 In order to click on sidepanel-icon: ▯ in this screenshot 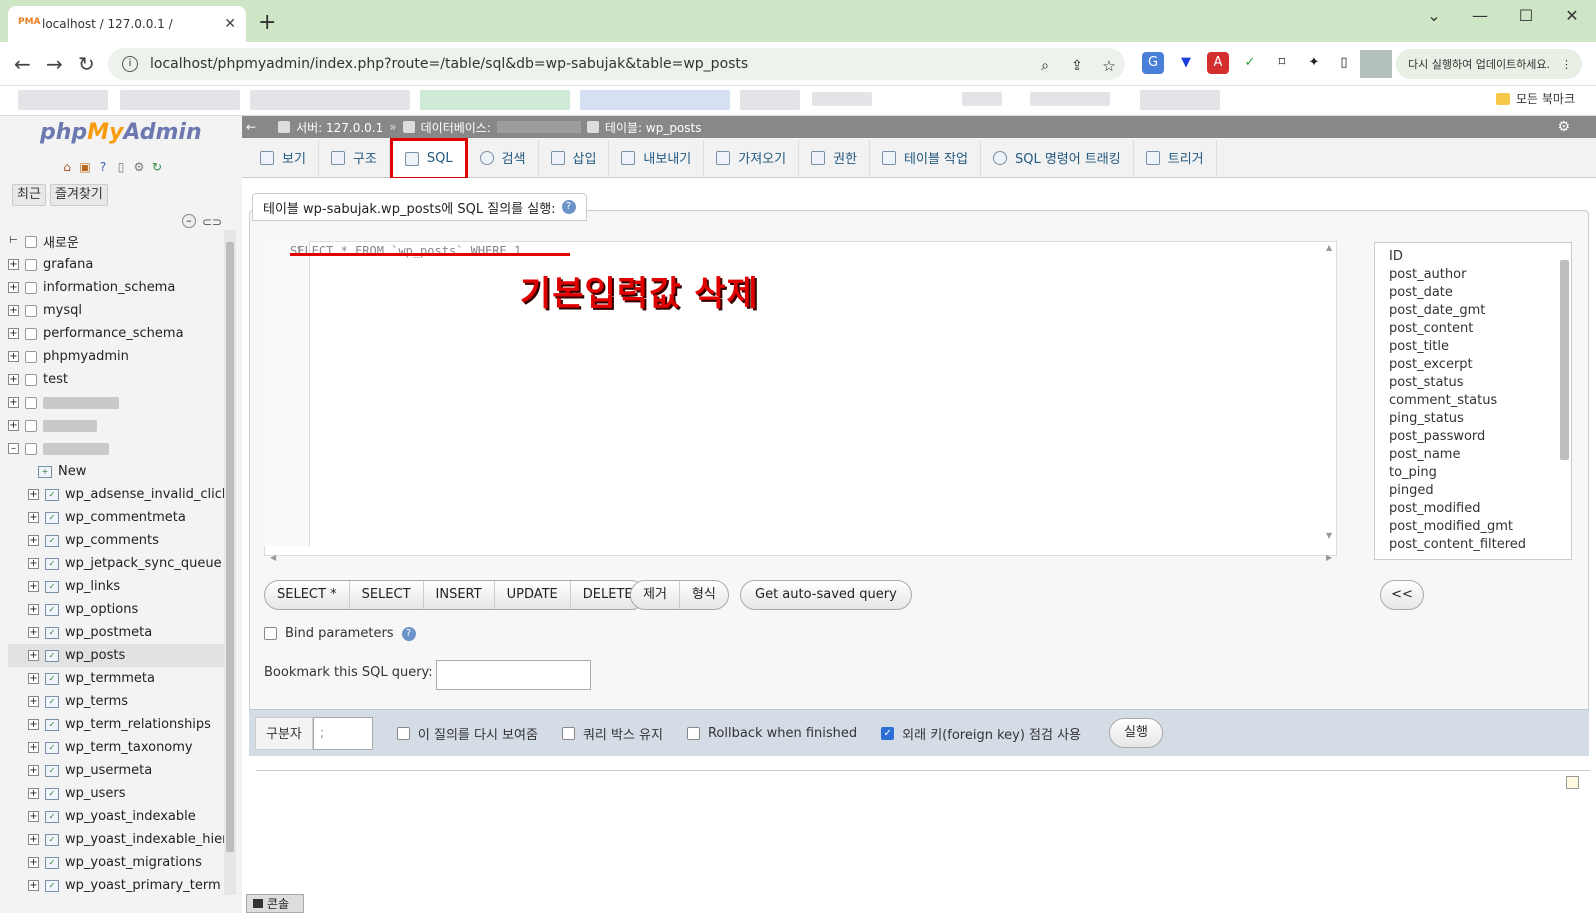, I will do `click(1344, 63)`.